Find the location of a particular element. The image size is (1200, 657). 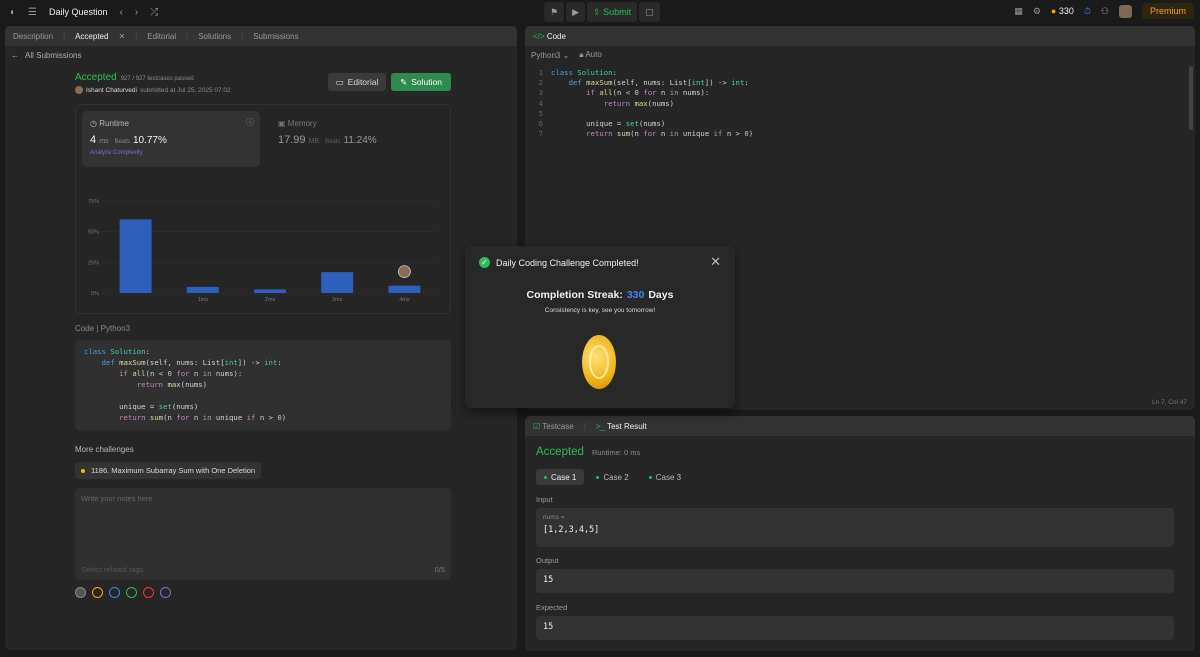

input-box: nums = [1,2,3,4,5] is located at coordinates (855, 527).